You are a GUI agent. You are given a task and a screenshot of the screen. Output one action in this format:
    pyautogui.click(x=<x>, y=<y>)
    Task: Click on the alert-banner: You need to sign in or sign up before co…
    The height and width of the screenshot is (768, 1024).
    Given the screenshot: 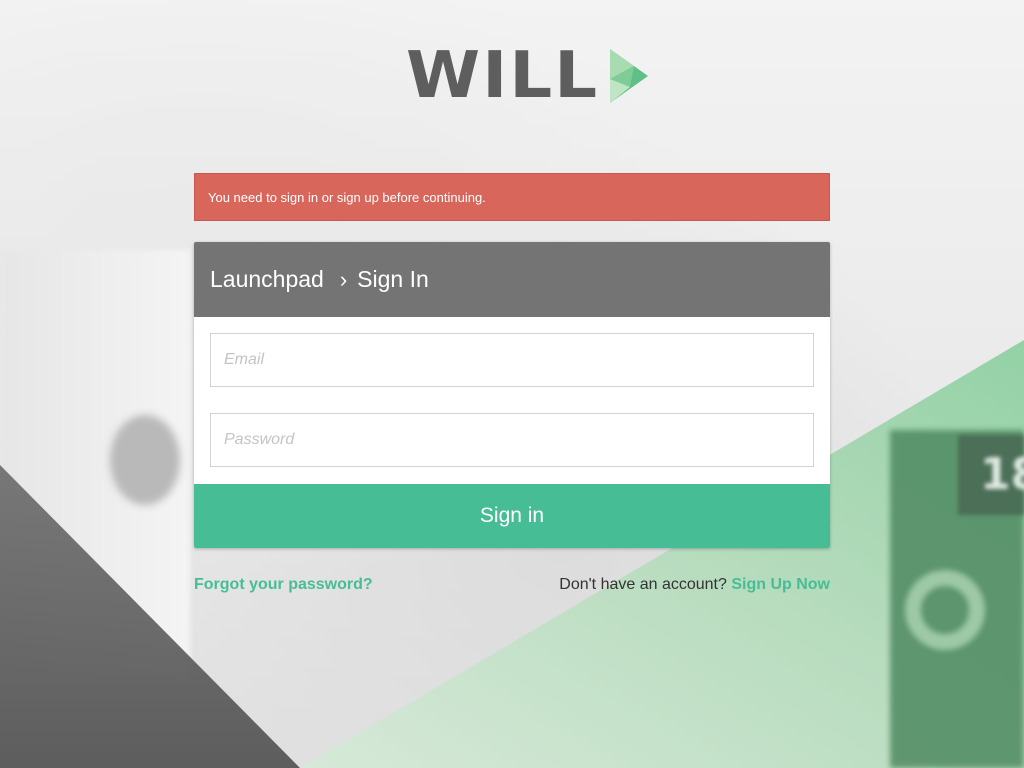 What is the action you would take?
    pyautogui.click(x=512, y=197)
    